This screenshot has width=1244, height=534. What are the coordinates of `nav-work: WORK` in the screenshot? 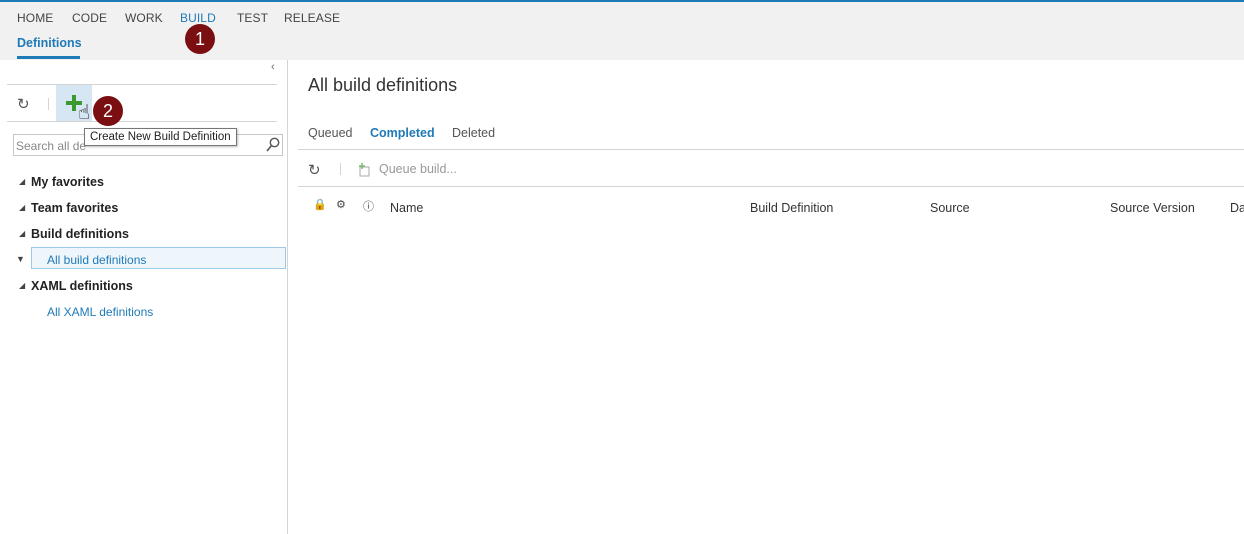 It's located at (144, 18).